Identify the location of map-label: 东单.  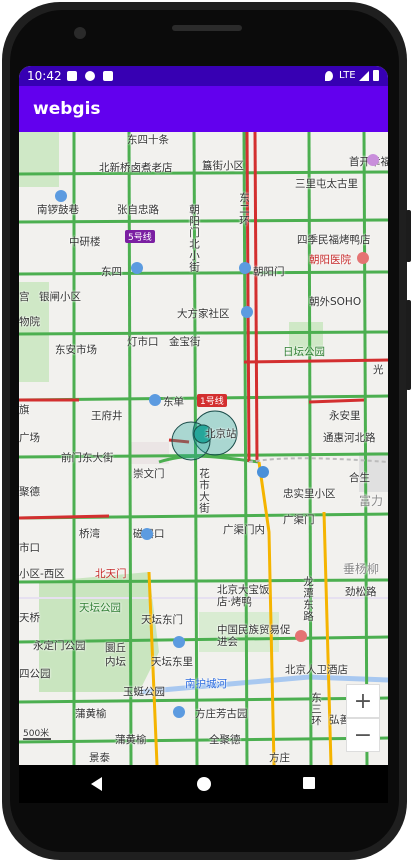
(173, 402).